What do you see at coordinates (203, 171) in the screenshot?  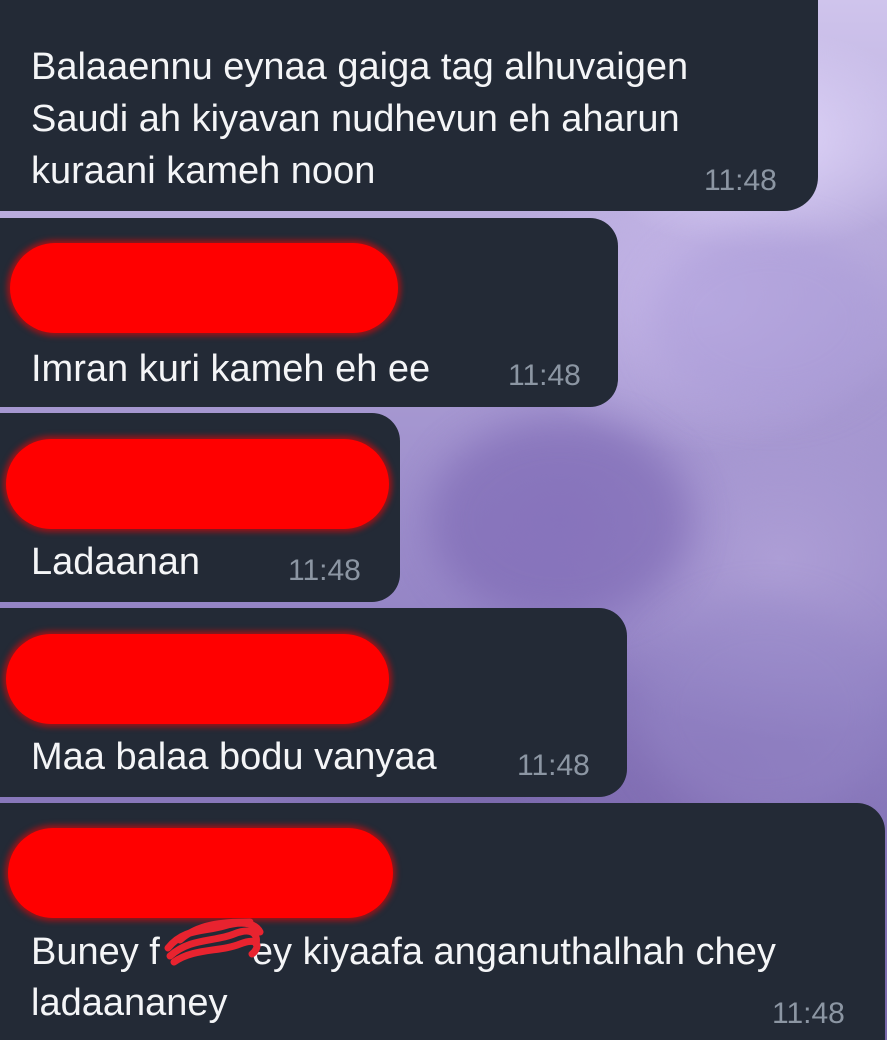 I see `message-text: kuraani kameh noon` at bounding box center [203, 171].